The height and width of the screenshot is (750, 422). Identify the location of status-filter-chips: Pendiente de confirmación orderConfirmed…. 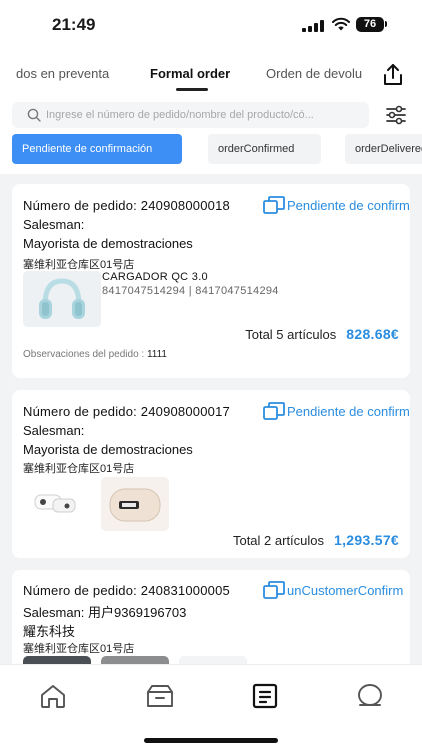
(211, 150).